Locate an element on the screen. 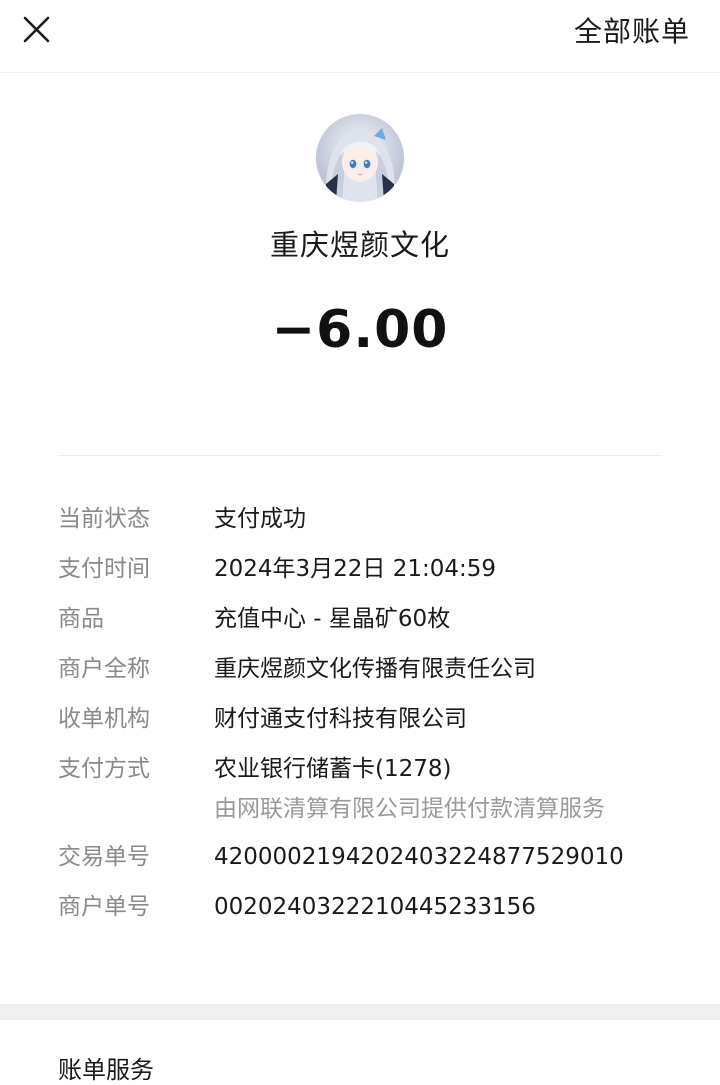 Image resolution: width=720 pixels, height=1085 pixels. merchant-avatar is located at coordinates (360, 158).